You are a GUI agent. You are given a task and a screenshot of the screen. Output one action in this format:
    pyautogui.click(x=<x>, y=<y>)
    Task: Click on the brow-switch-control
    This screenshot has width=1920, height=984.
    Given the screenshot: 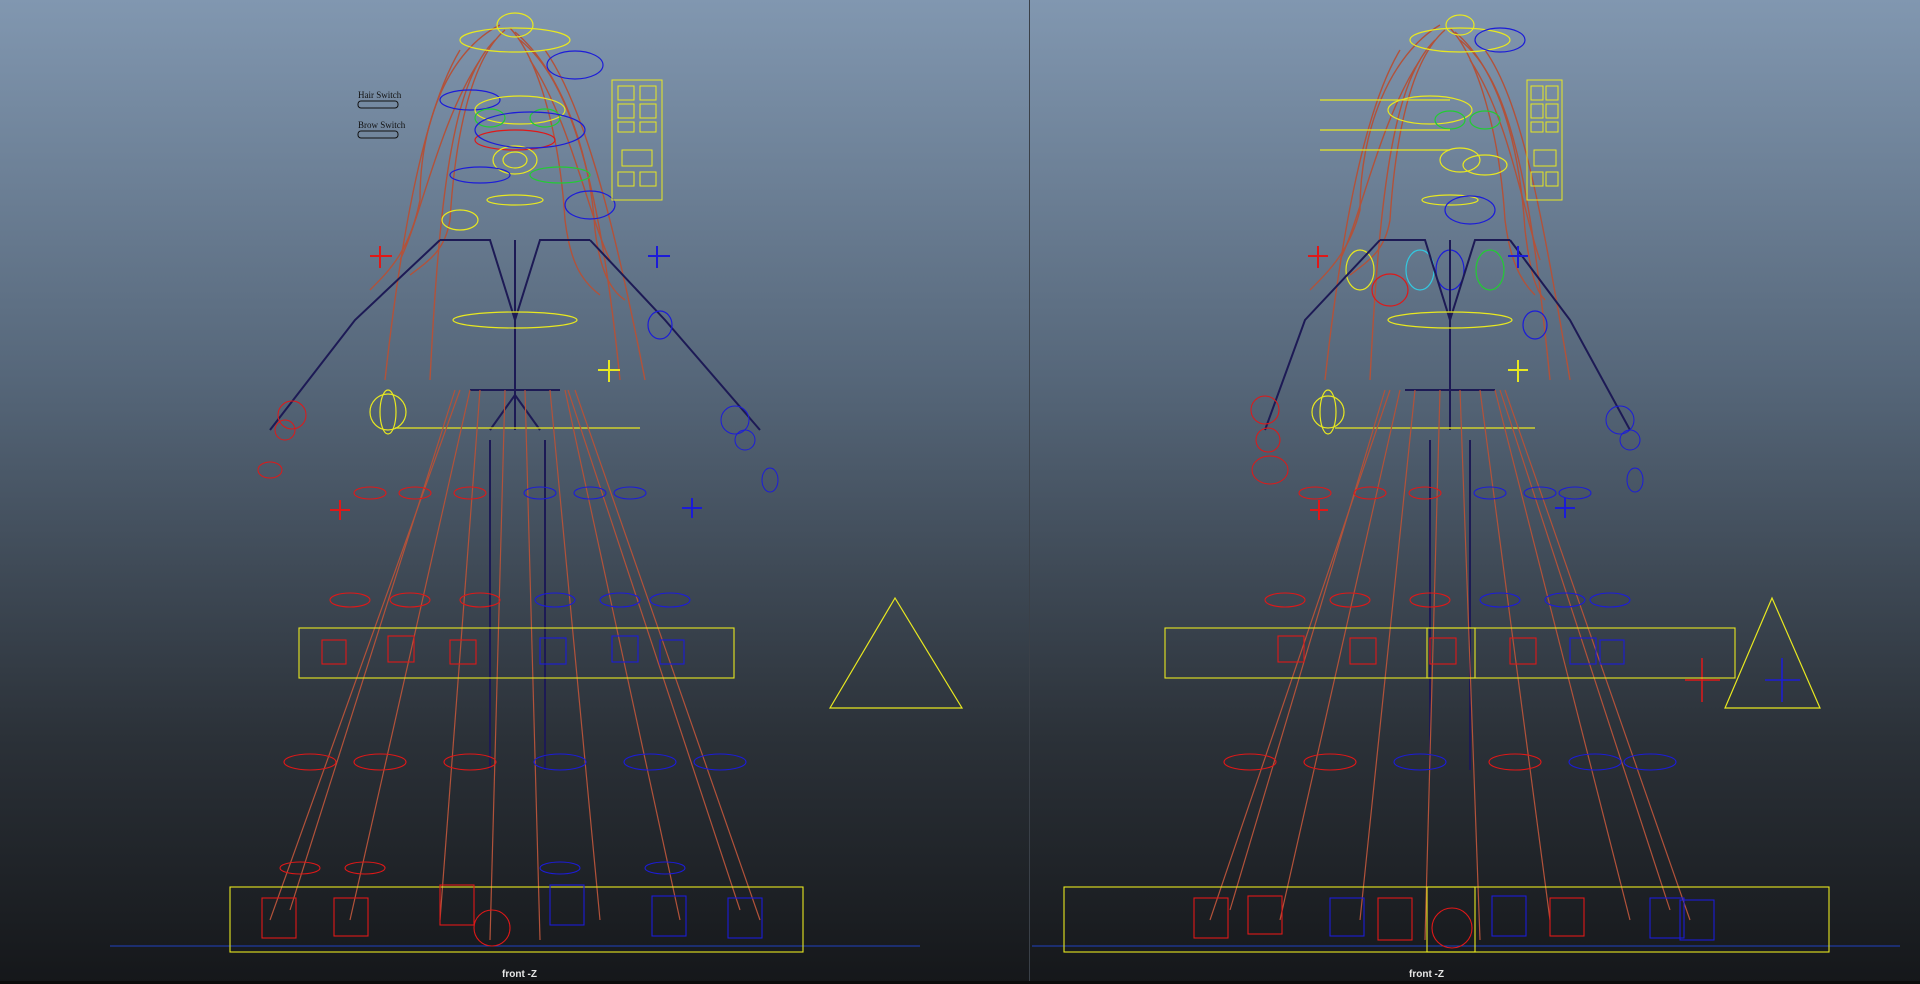 What is the action you would take?
    pyautogui.click(x=378, y=134)
    